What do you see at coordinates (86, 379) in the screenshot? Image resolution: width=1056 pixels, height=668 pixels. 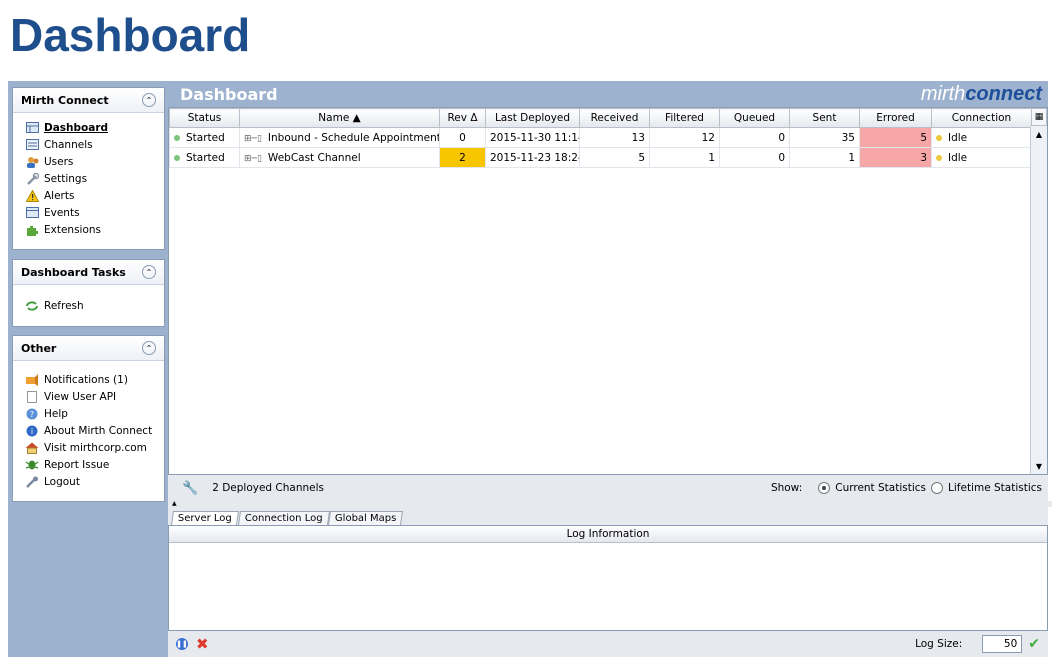 I see `other-label: Notifications (1)` at bounding box center [86, 379].